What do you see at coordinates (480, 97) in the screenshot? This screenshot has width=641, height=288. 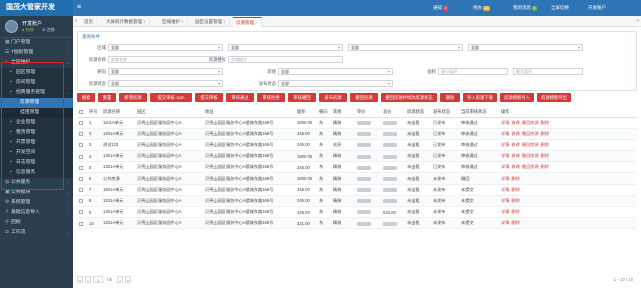 I see `toolbar-button: 导入房源下载` at bounding box center [480, 97].